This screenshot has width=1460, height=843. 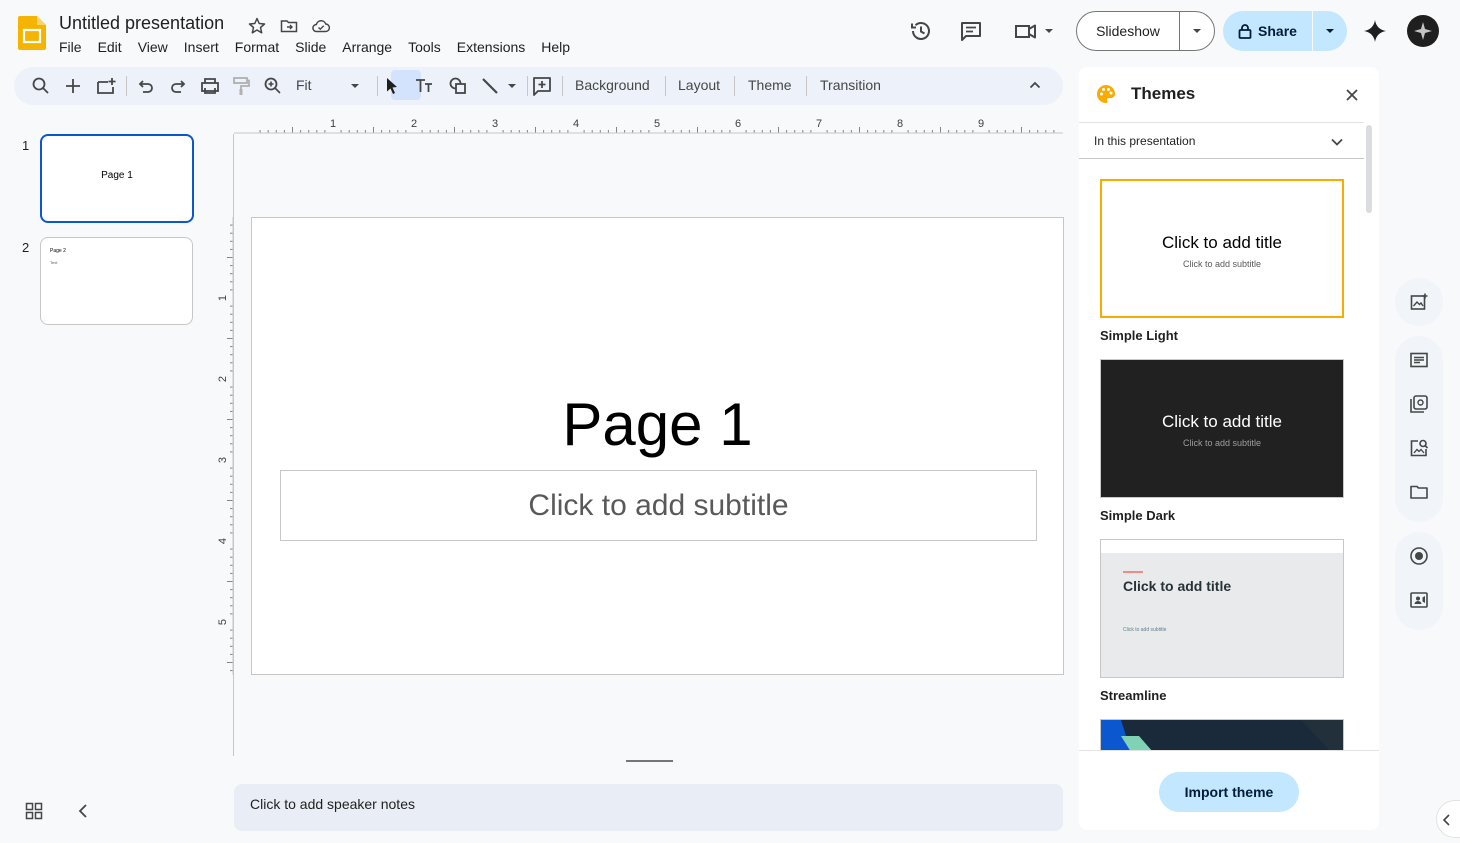 What do you see at coordinates (153, 47) in the screenshot?
I see `menu-view: View` at bounding box center [153, 47].